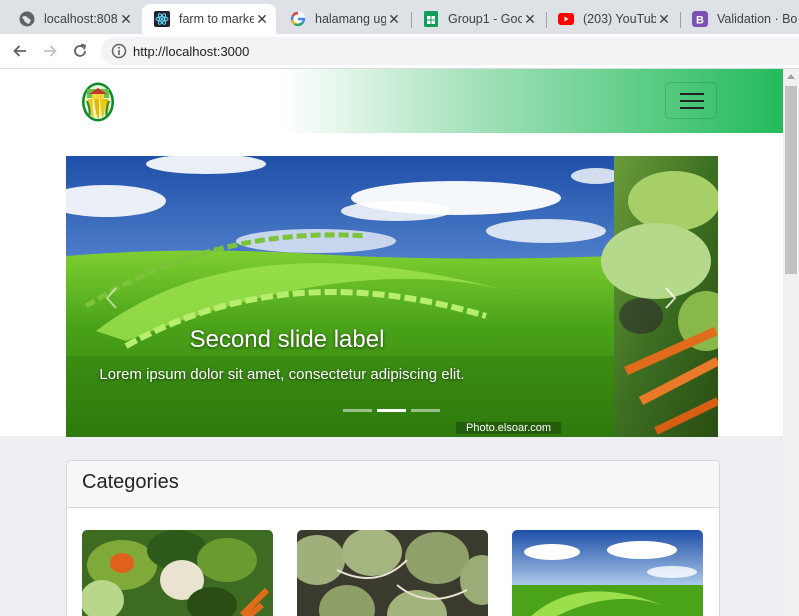 This screenshot has width=799, height=616. I want to click on sheets-icon, so click(431, 19).